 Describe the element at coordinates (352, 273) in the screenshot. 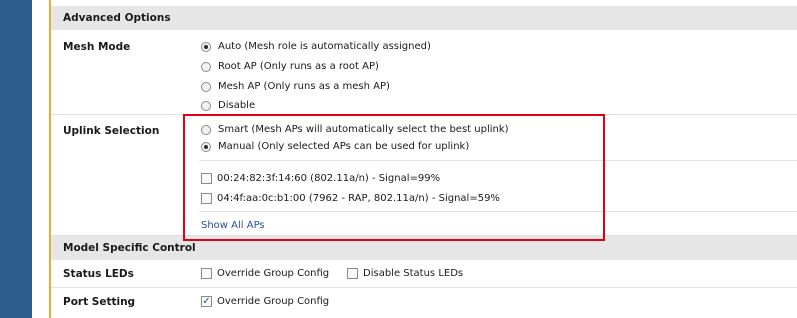

I see `disable-status-leds-checkbox` at that location.